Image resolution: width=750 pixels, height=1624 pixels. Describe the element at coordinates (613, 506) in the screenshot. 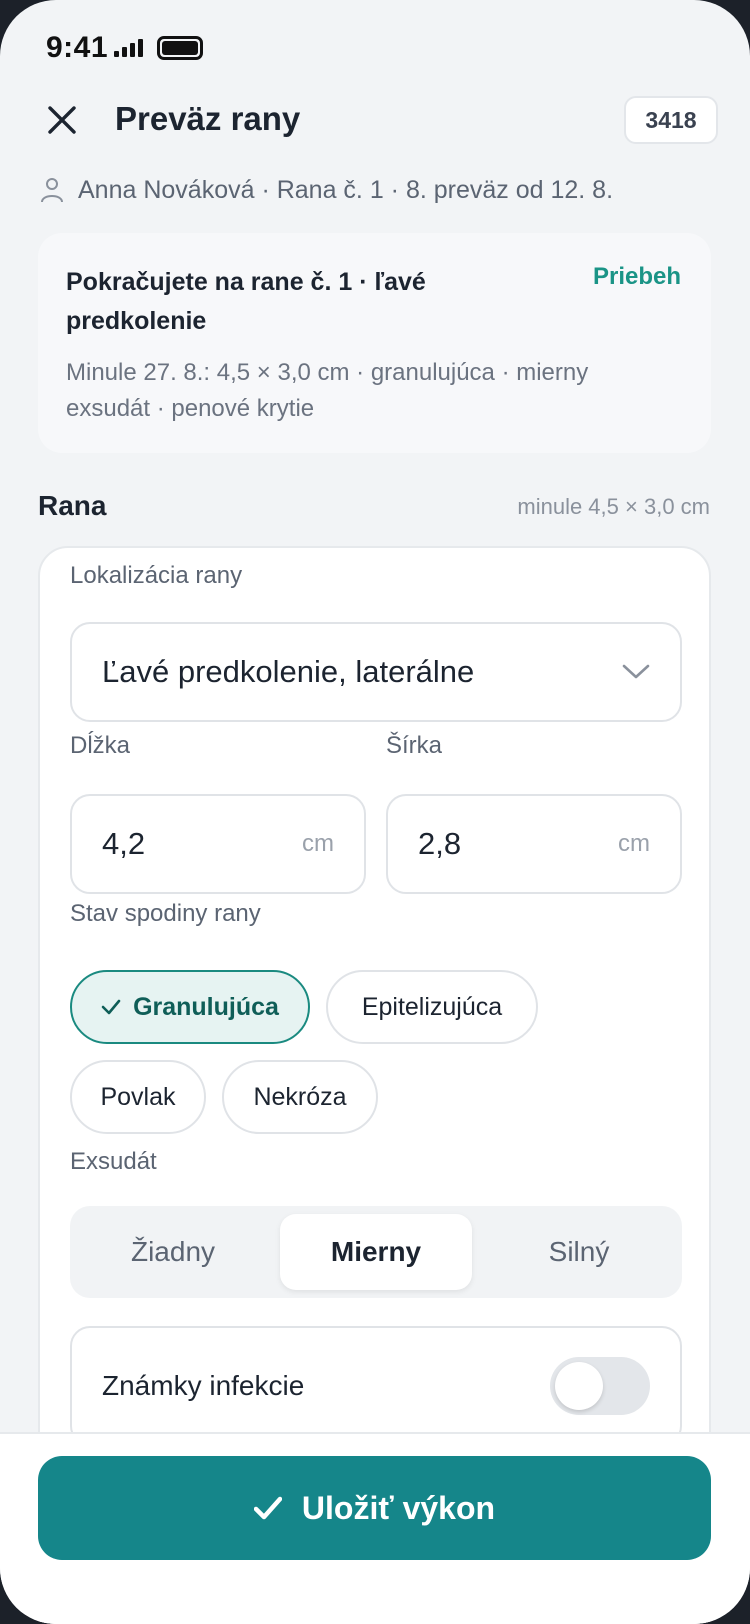

I see `previous-size-hint: minule 4,5 × 3,0 cm` at that location.